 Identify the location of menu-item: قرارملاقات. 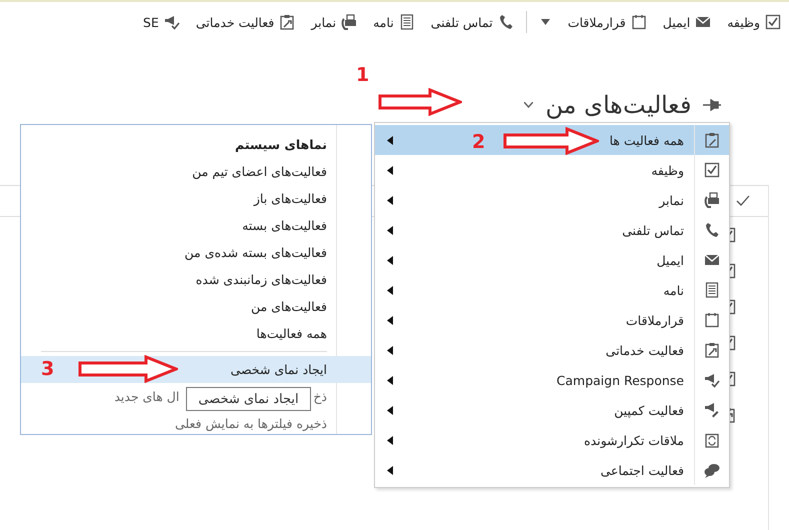
(552, 320).